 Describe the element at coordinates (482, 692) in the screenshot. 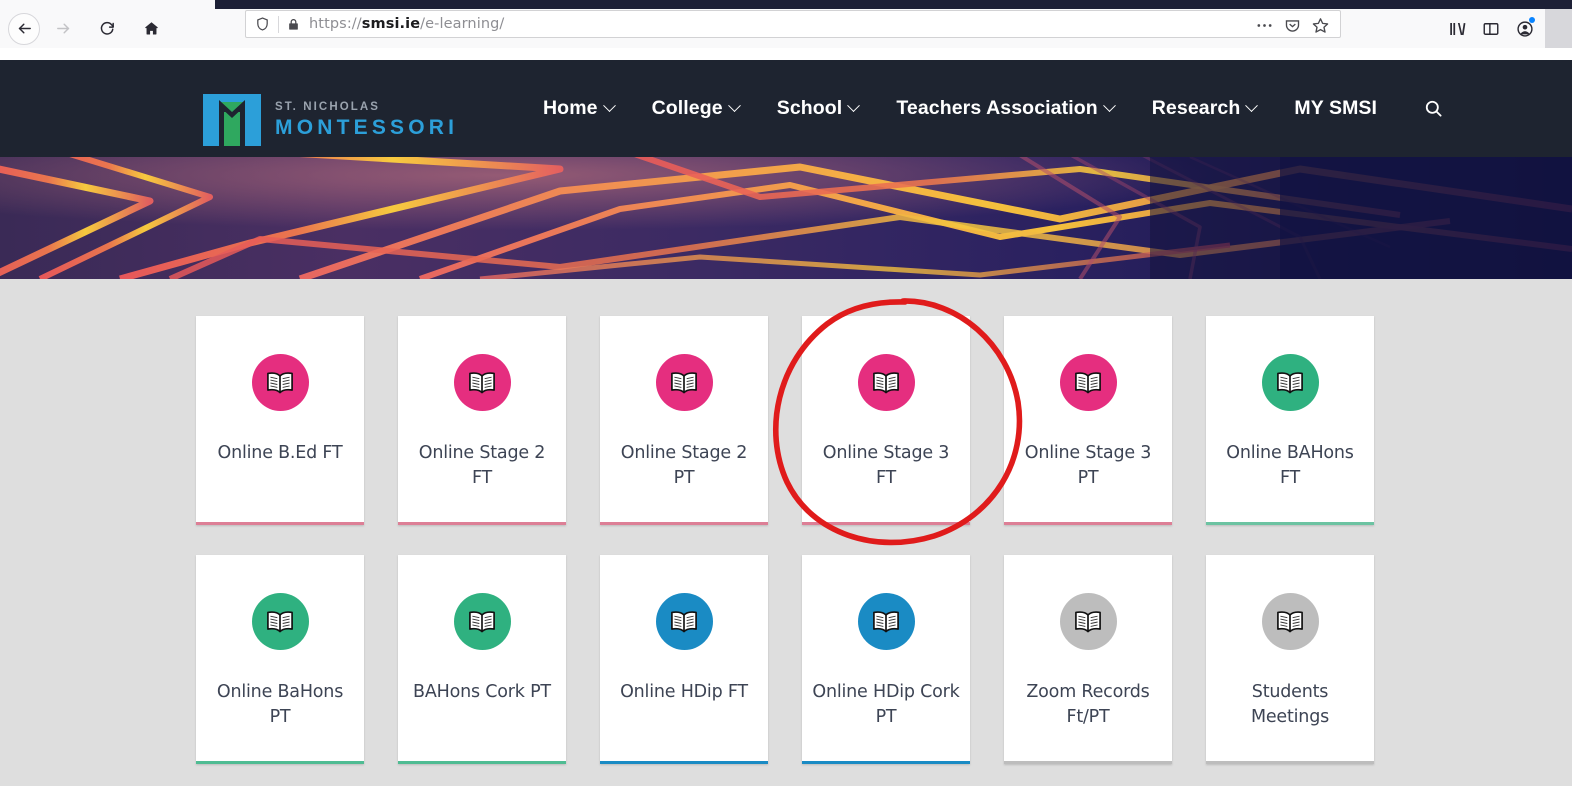

I see `course-title: BAHons Cork PT` at that location.